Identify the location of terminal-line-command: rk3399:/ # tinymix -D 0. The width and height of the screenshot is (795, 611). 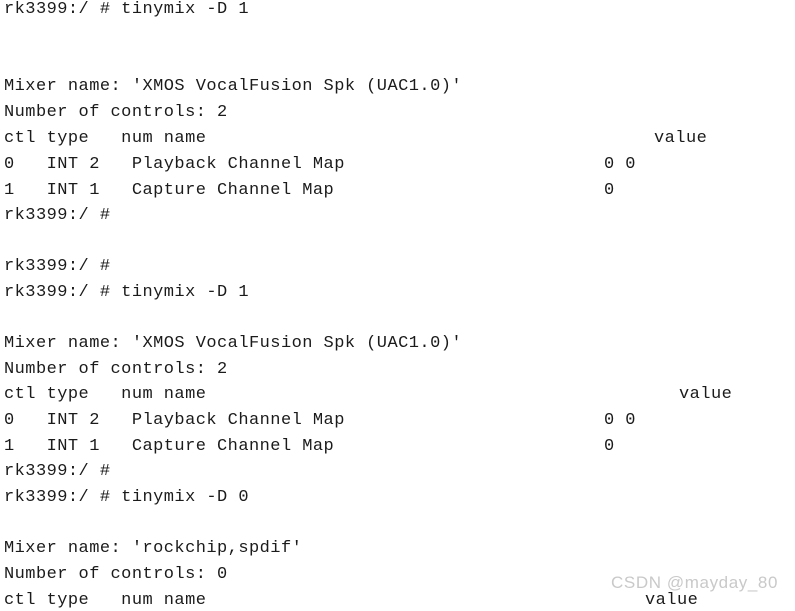
(397, 498).